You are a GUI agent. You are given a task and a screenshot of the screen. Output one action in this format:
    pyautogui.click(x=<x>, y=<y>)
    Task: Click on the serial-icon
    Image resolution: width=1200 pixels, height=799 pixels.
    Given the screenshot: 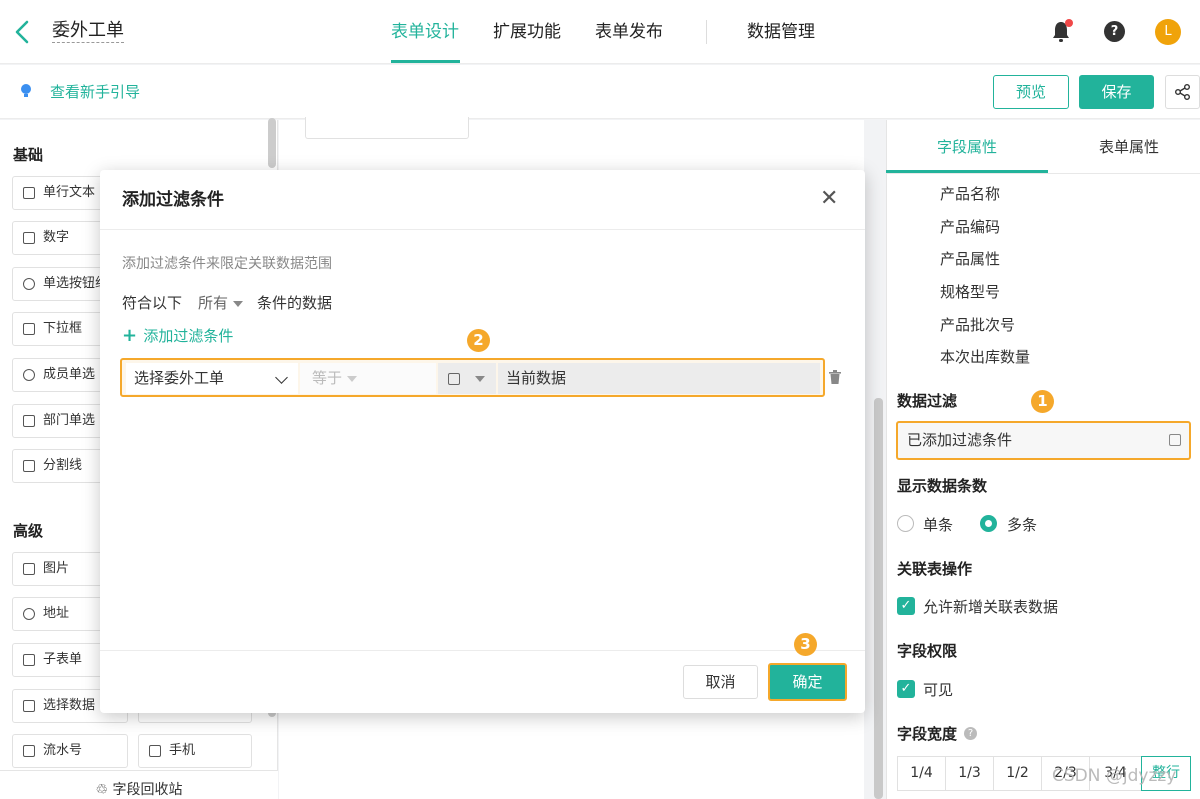 What is the action you would take?
    pyautogui.click(x=29, y=751)
    